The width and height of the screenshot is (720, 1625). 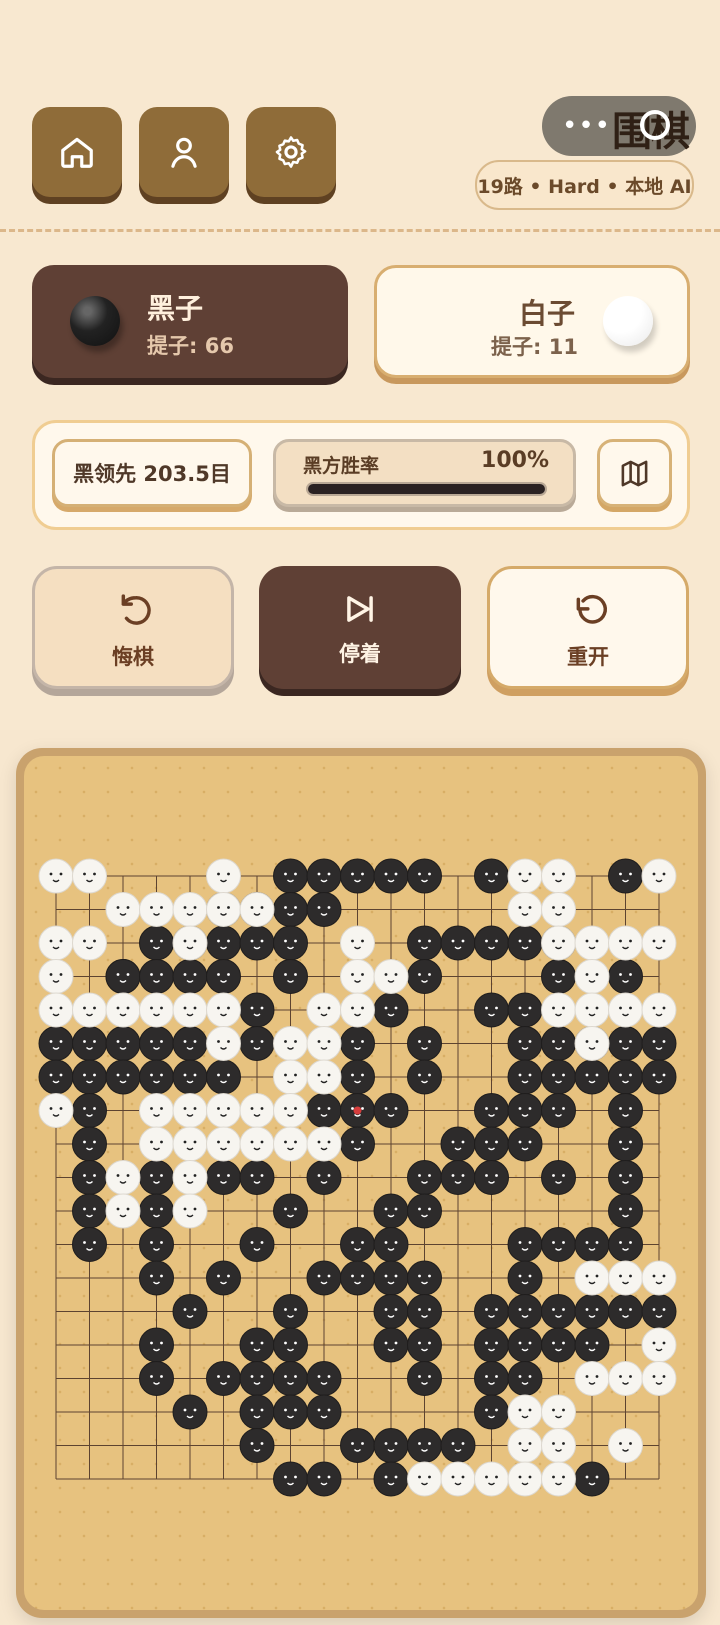 What do you see at coordinates (634, 473) in the screenshot?
I see `territory-map-button` at bounding box center [634, 473].